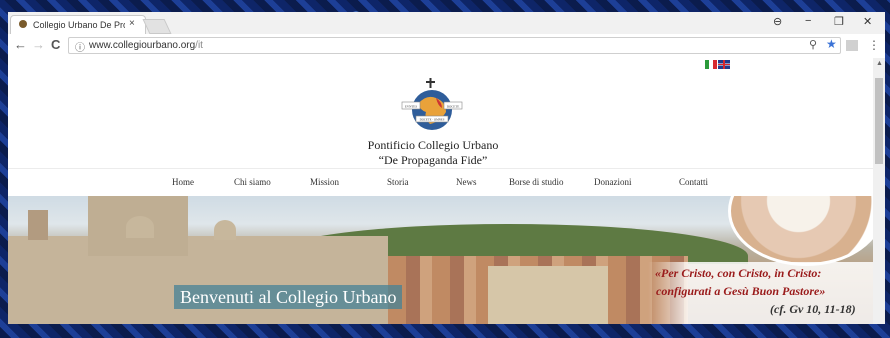 The image size is (890, 338). I want to click on bookmark-star-icon: ★, so click(831, 44).